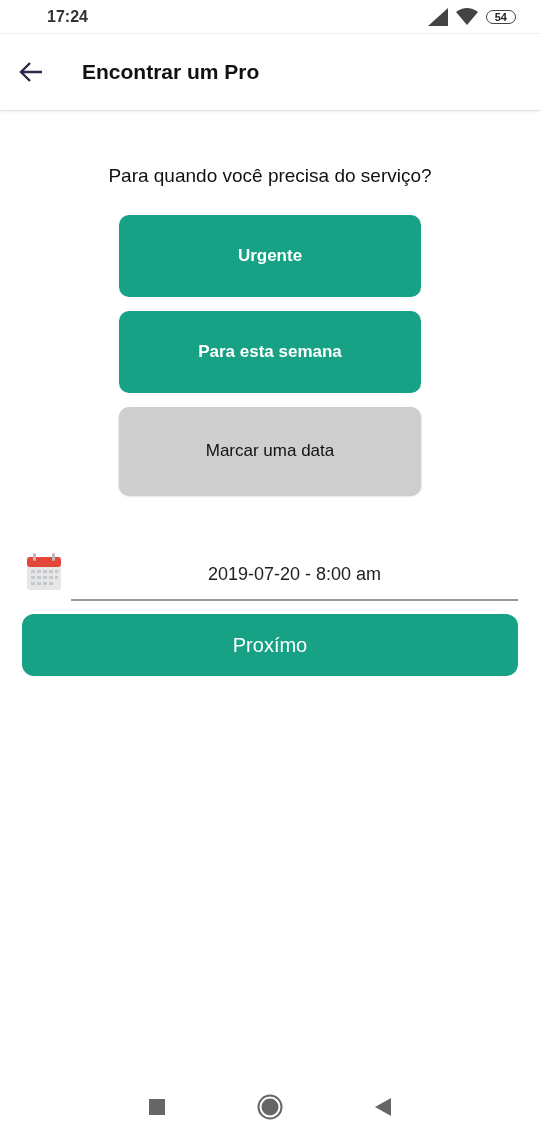 This screenshot has height=1140, width=540. I want to click on next-button: Proxímo, so click(270, 645).